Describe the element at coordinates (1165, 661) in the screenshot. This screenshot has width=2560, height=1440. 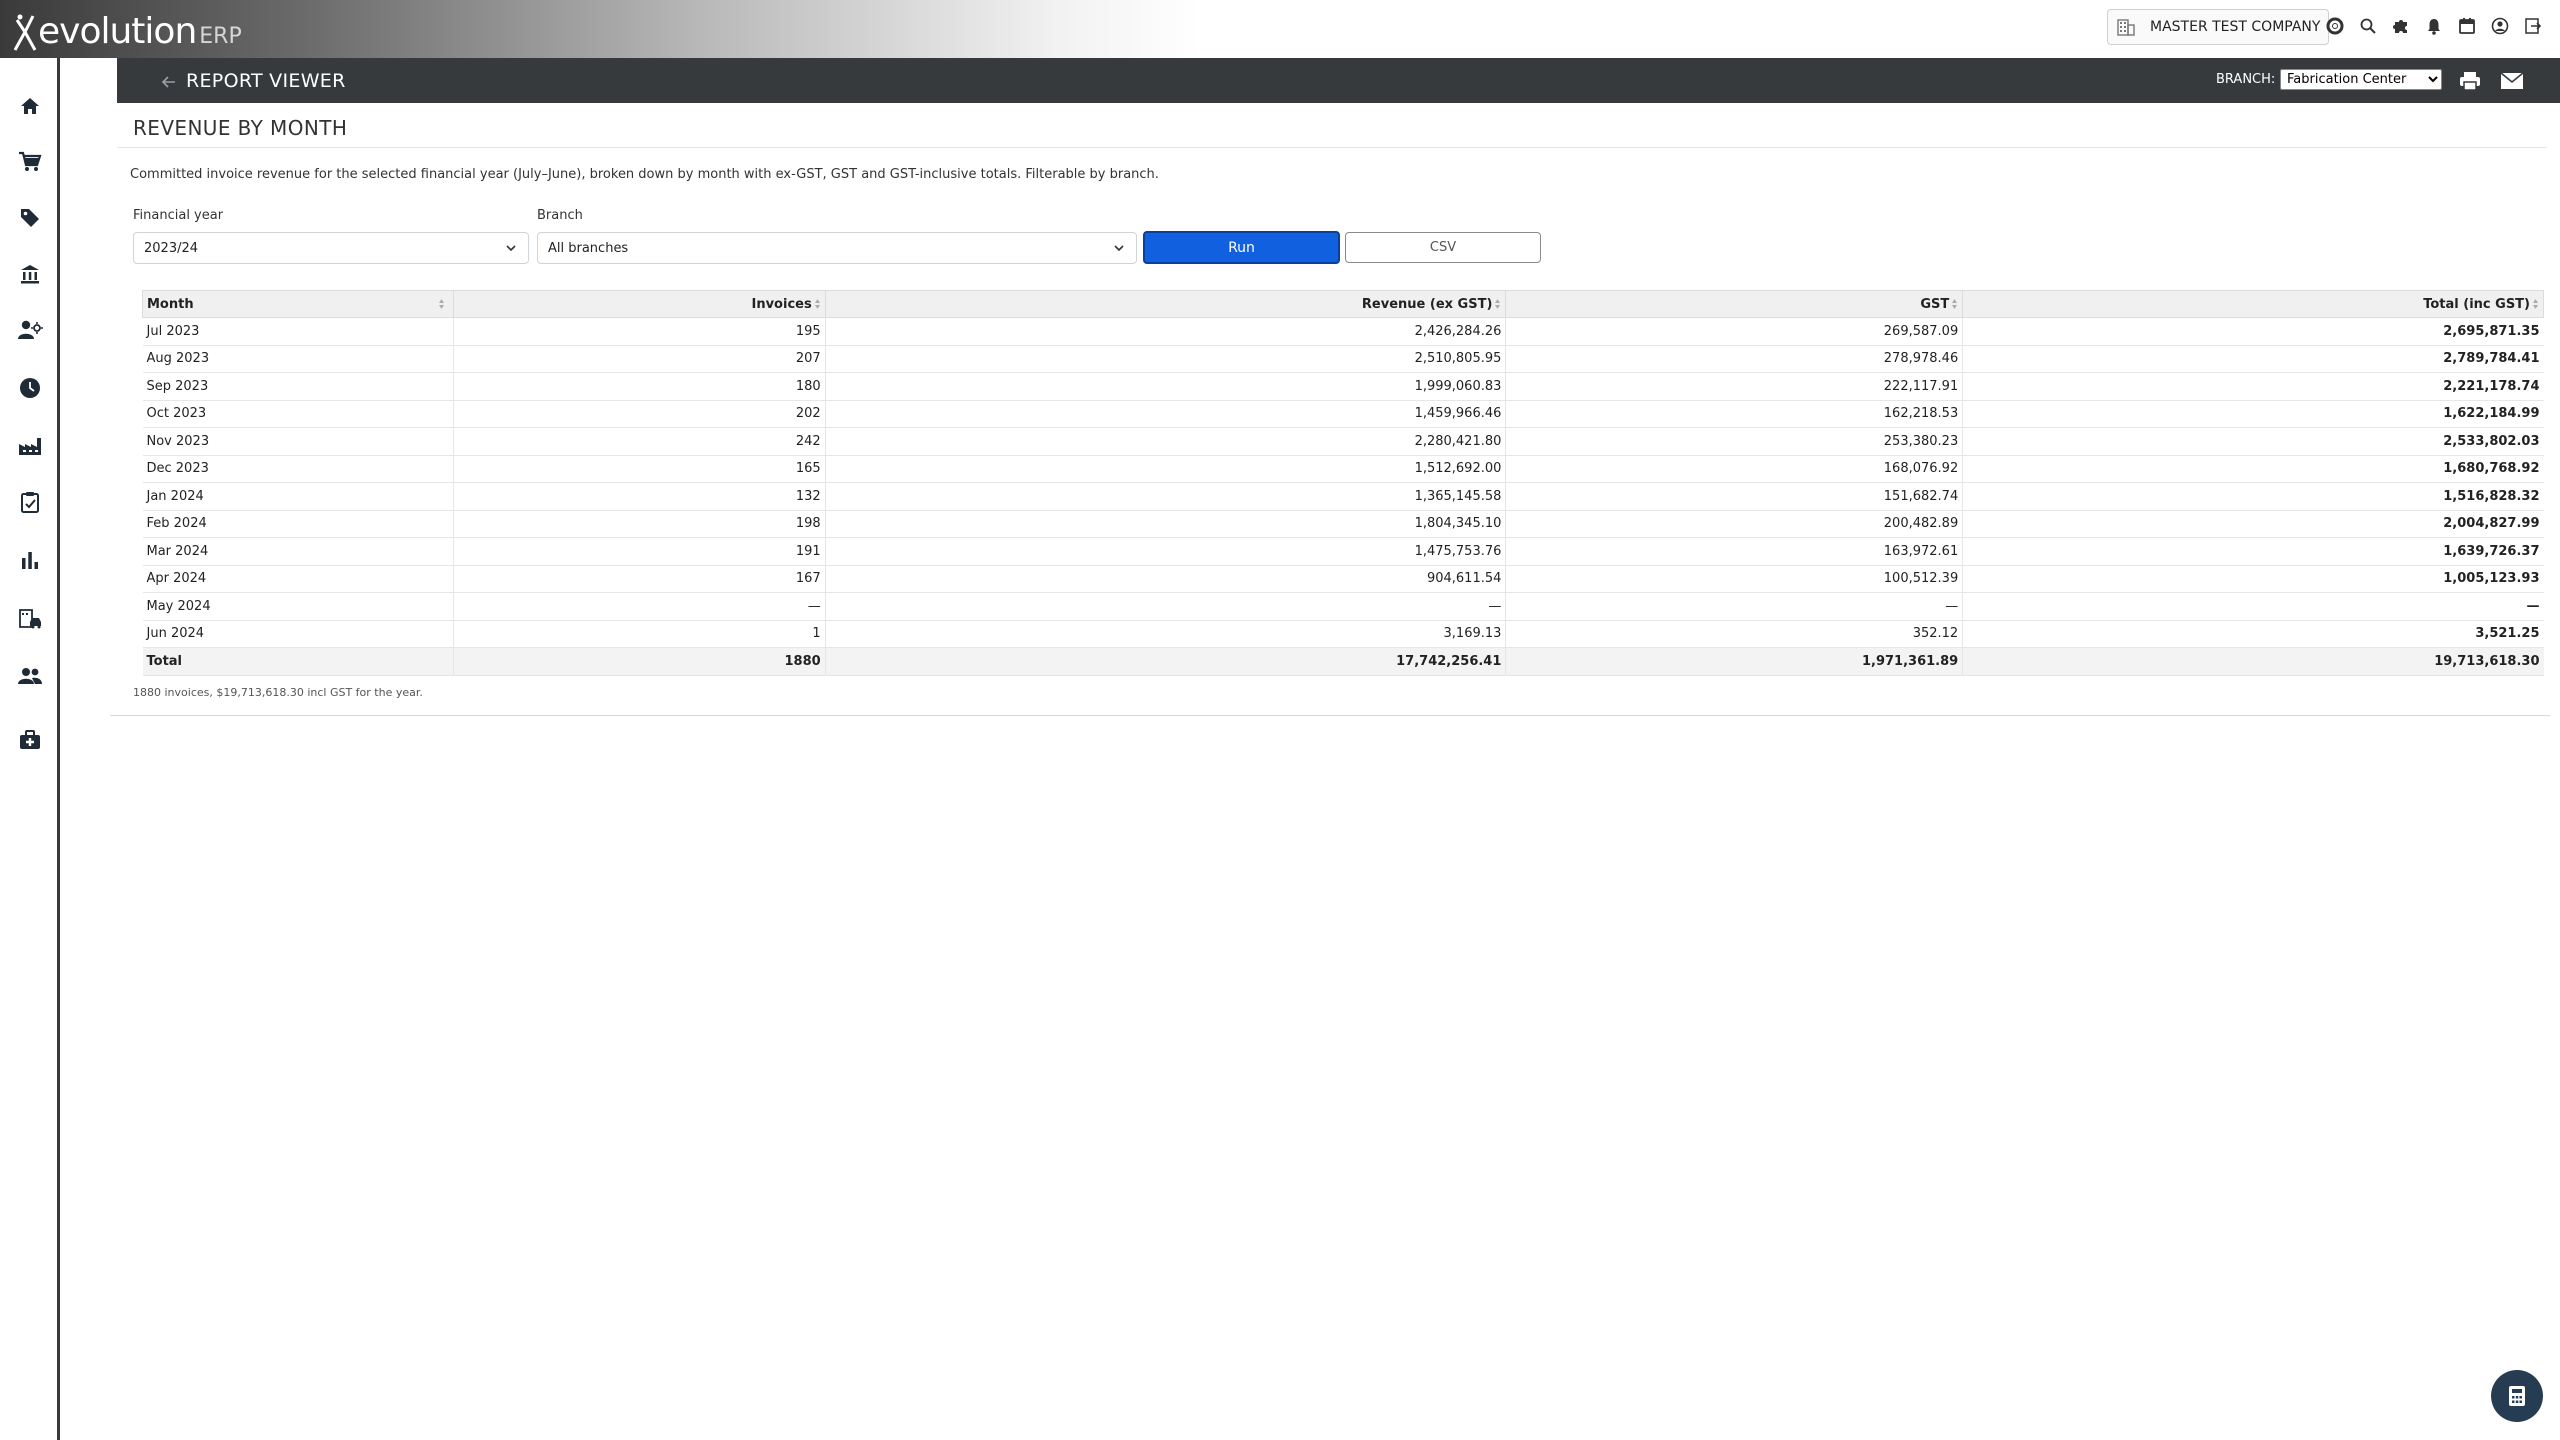
I see `total-revenue-cell: 17,742,256.41` at that location.